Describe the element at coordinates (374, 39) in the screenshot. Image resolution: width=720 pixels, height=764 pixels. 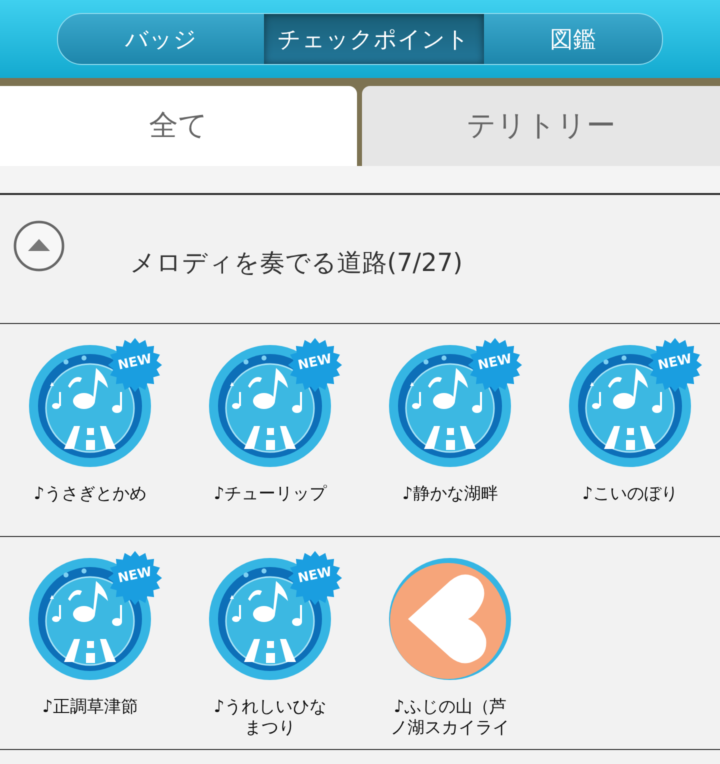
I see `segment-tab: チェックポイント` at that location.